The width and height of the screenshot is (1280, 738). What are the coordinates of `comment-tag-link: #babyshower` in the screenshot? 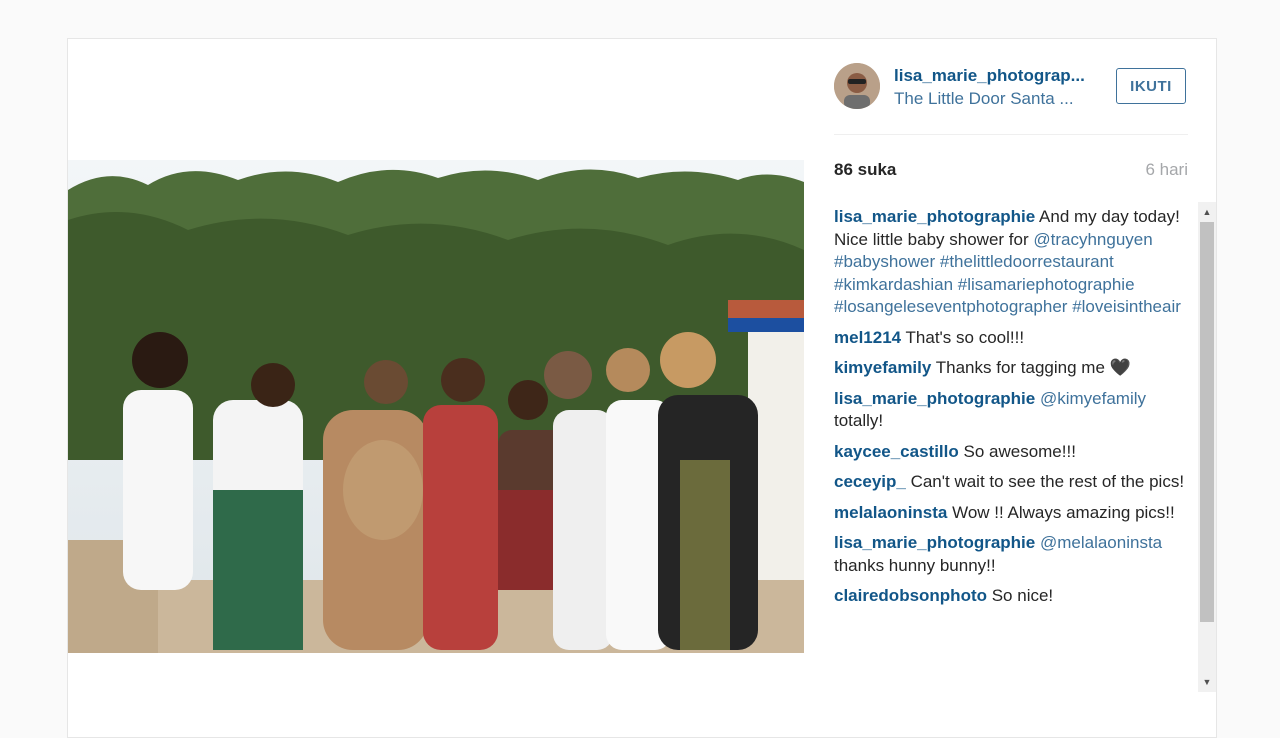 It's located at (884, 261).